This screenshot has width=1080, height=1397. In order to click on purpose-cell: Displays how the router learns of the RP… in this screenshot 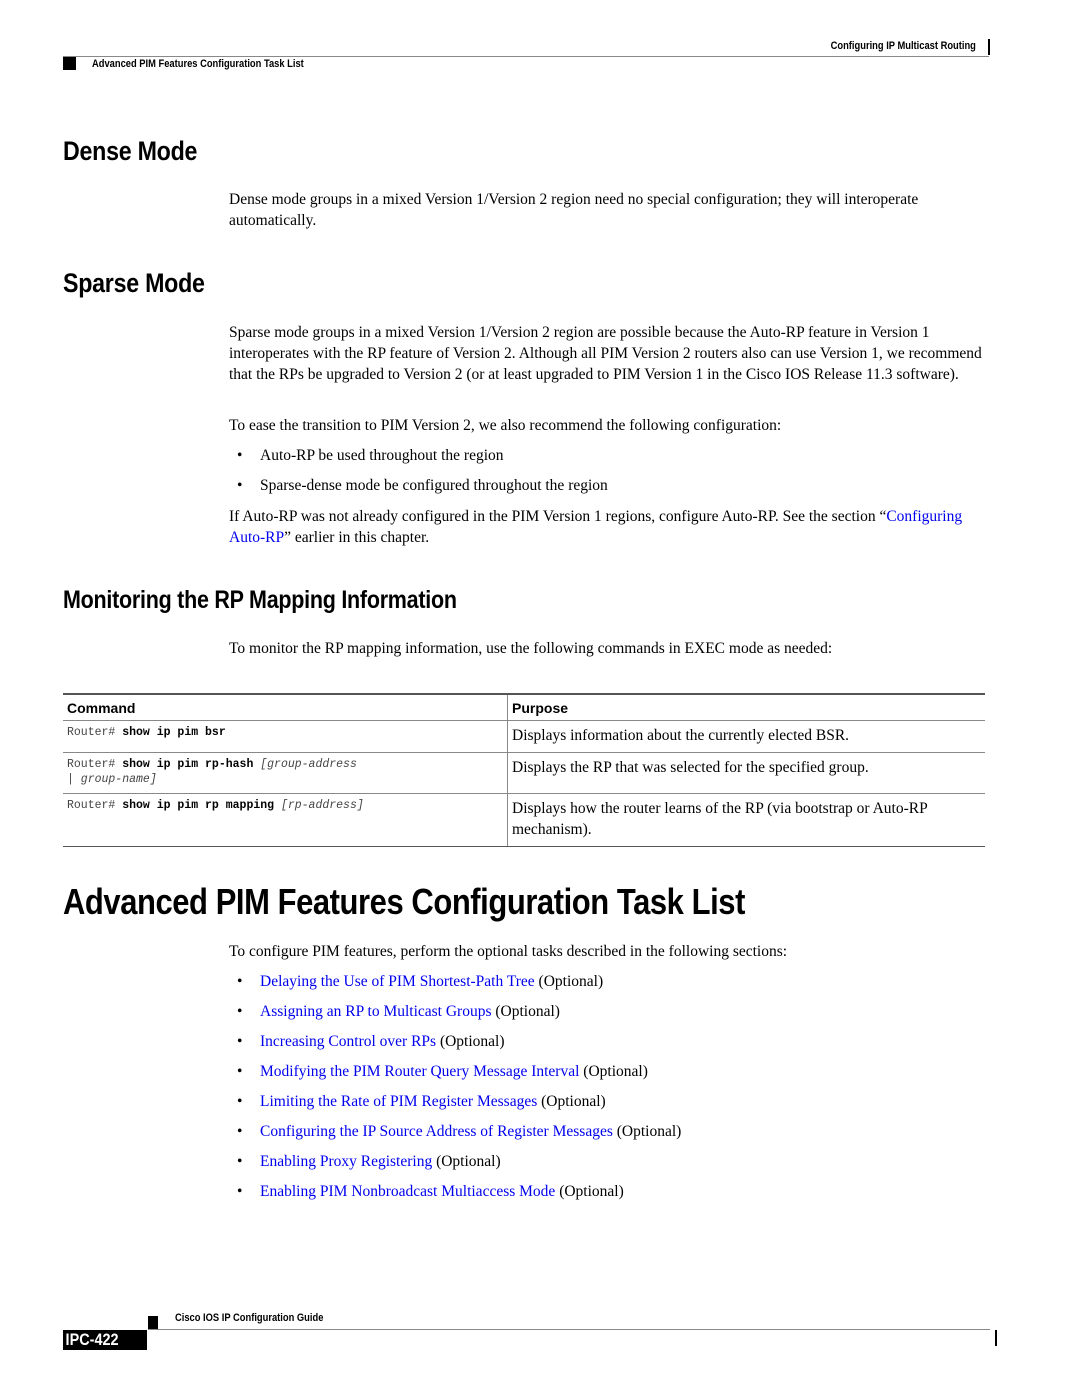, I will do `click(746, 820)`.